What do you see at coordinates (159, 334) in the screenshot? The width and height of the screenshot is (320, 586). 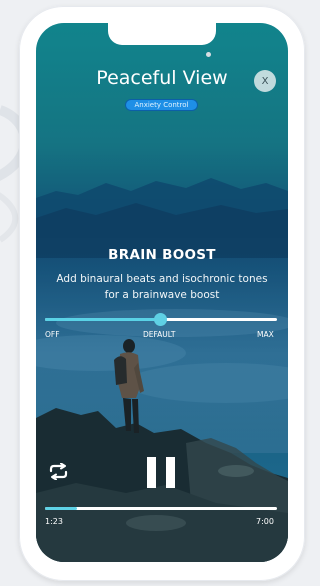 I see `slider-label-default: DEFAULT` at bounding box center [159, 334].